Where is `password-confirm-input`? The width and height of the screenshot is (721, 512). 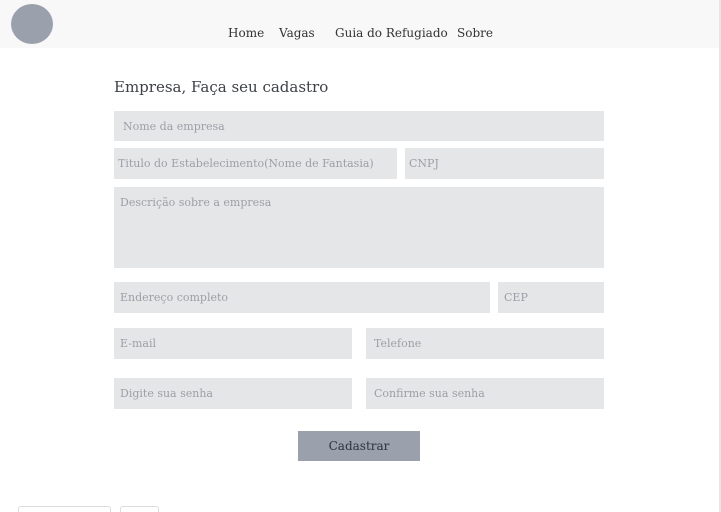 password-confirm-input is located at coordinates (485, 393).